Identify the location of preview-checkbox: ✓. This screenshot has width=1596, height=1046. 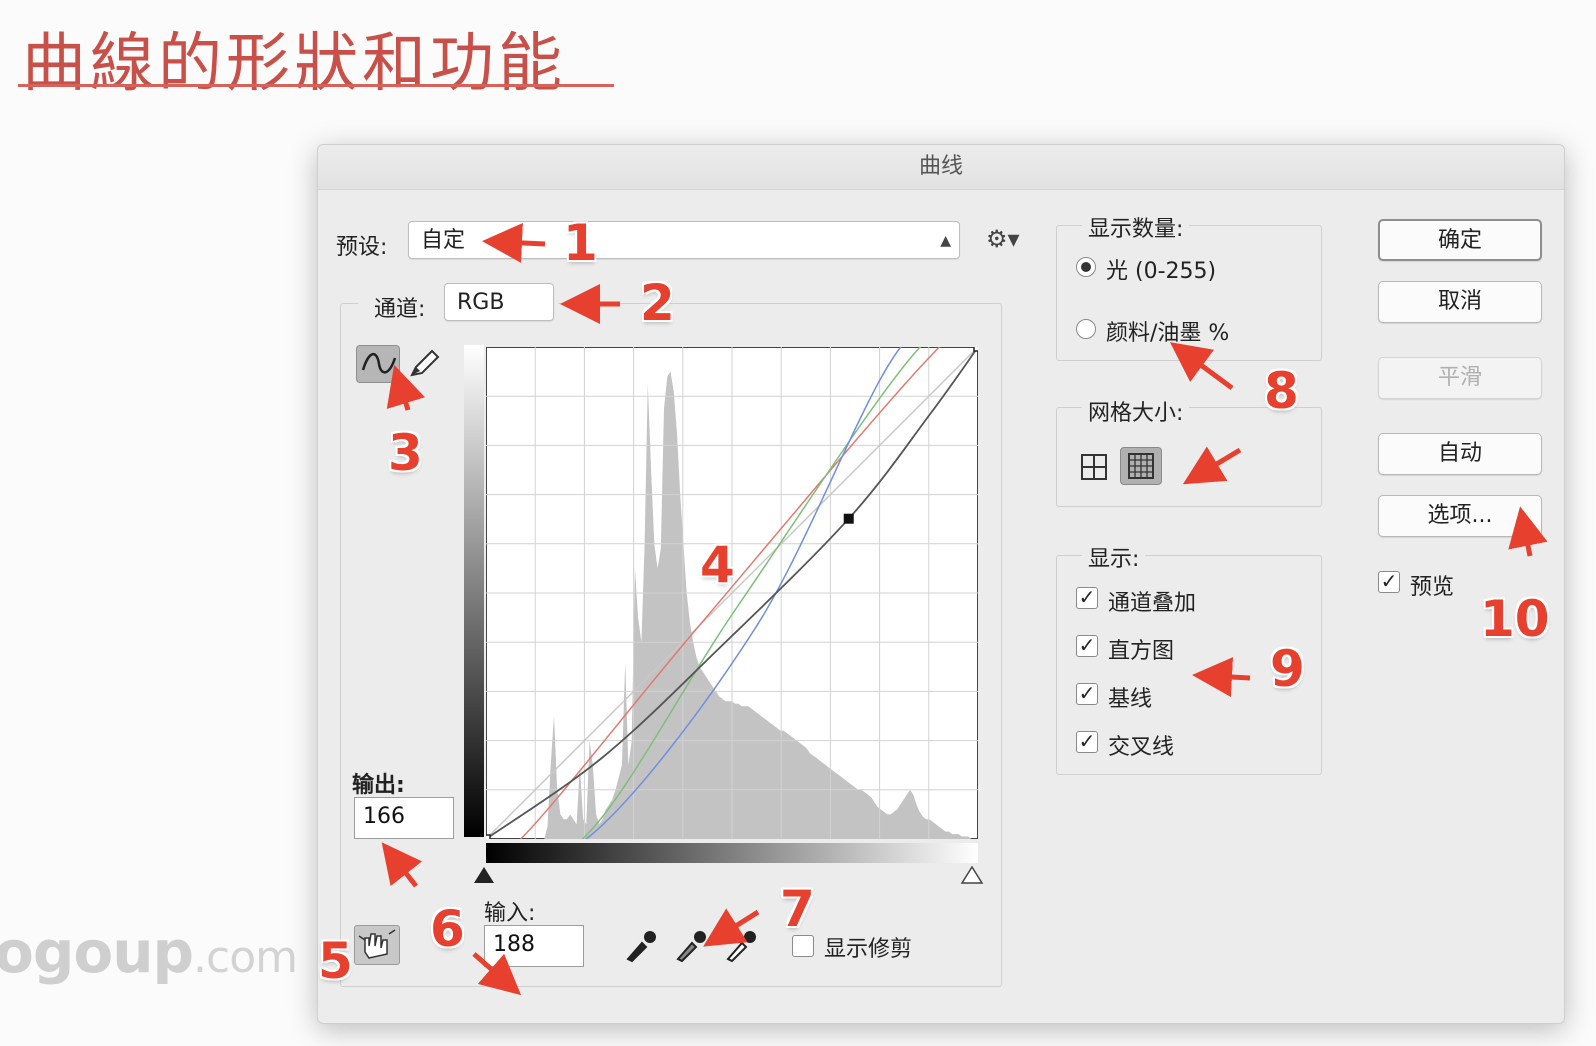
(1389, 582).